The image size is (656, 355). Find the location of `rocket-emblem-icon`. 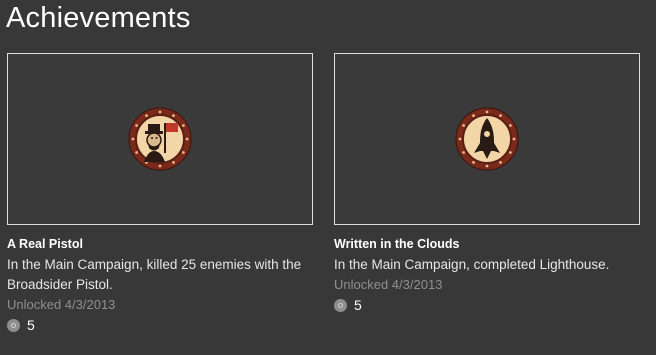

rocket-emblem-icon is located at coordinates (487, 139).